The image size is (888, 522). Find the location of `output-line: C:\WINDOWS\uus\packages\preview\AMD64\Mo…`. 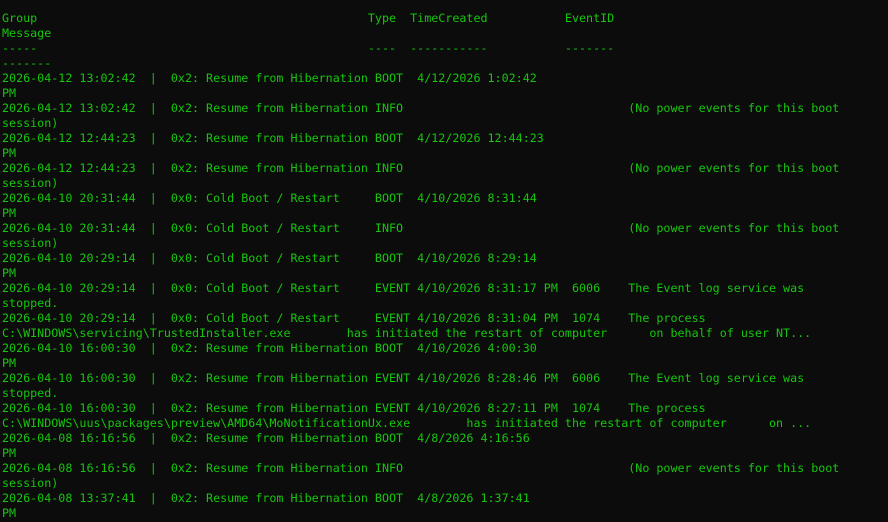

output-line: C:\WINDOWS\uus\packages\preview\AMD64\Mo… is located at coordinates (407, 423).